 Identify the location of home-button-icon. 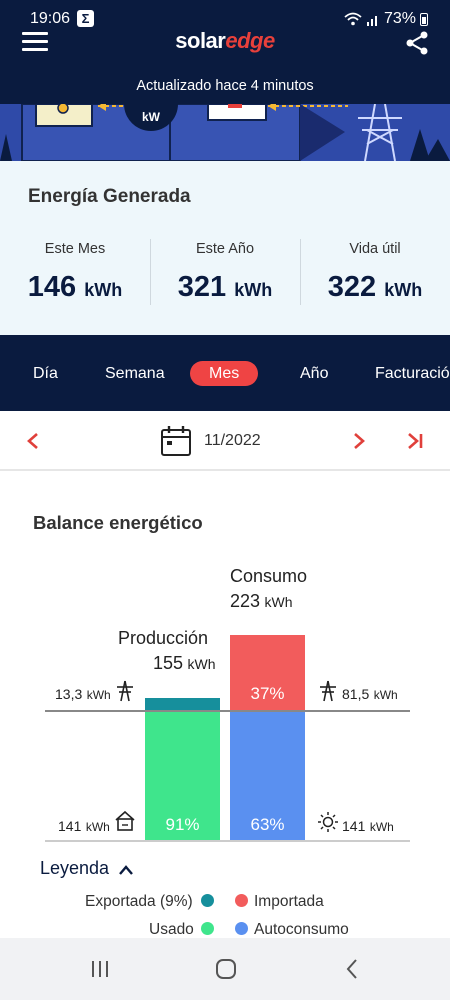
(226, 969).